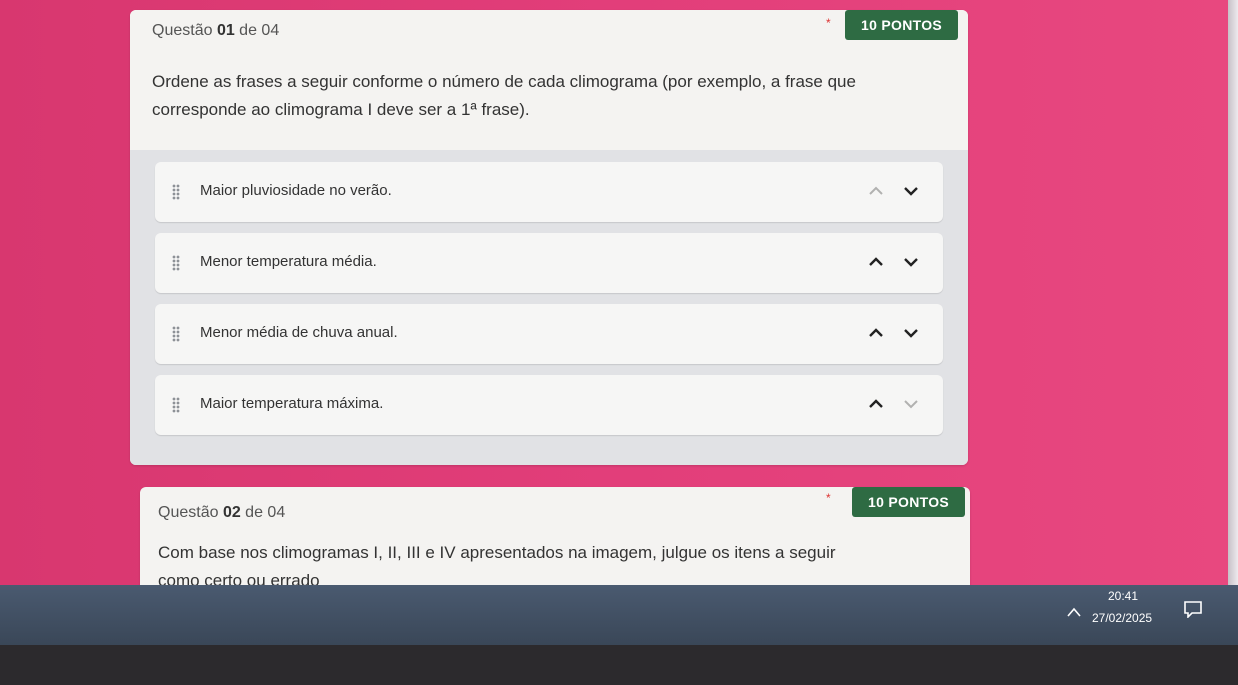 Image resolution: width=1238 pixels, height=685 pixels. I want to click on screen-edge, so click(1233, 320).